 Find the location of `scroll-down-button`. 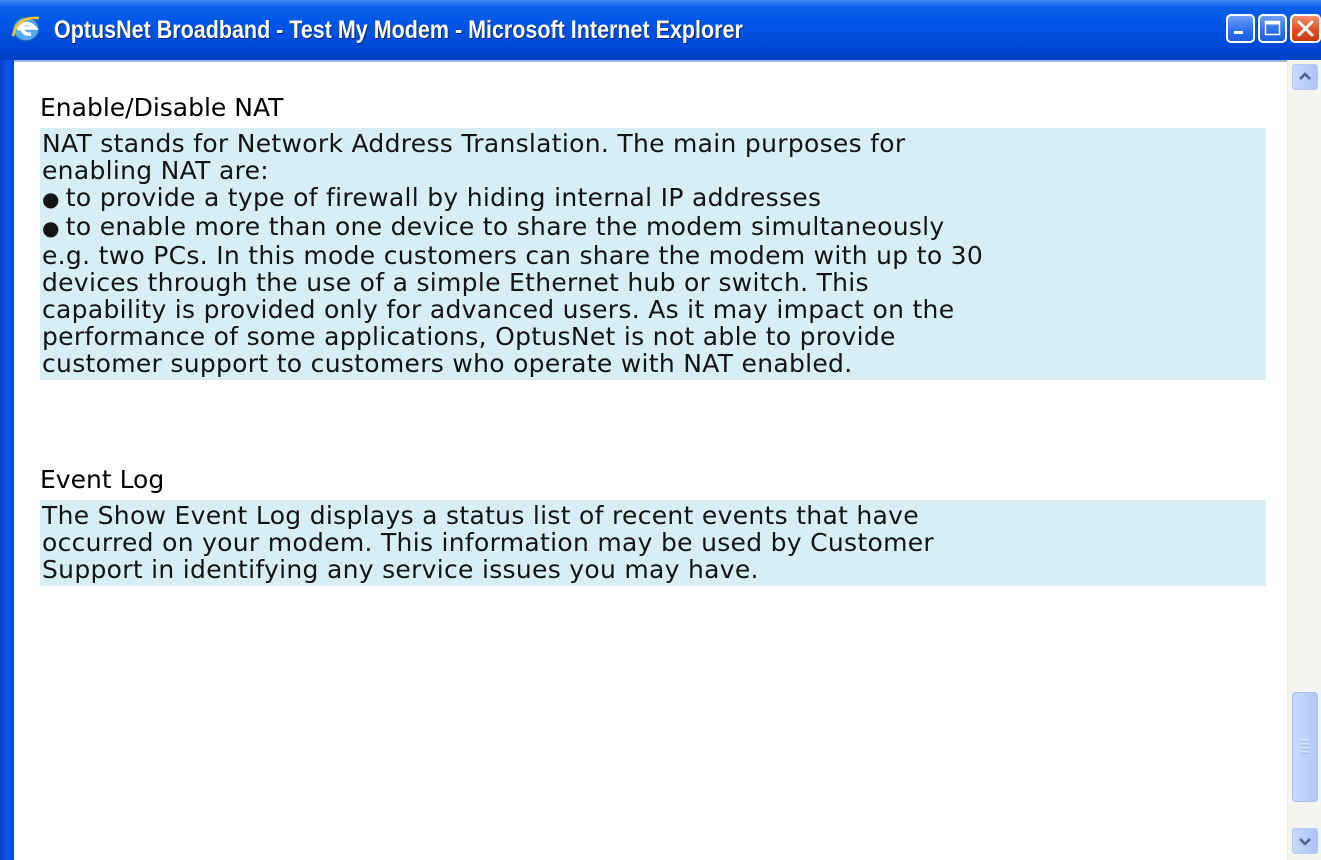

scroll-down-button is located at coordinates (1305, 841).